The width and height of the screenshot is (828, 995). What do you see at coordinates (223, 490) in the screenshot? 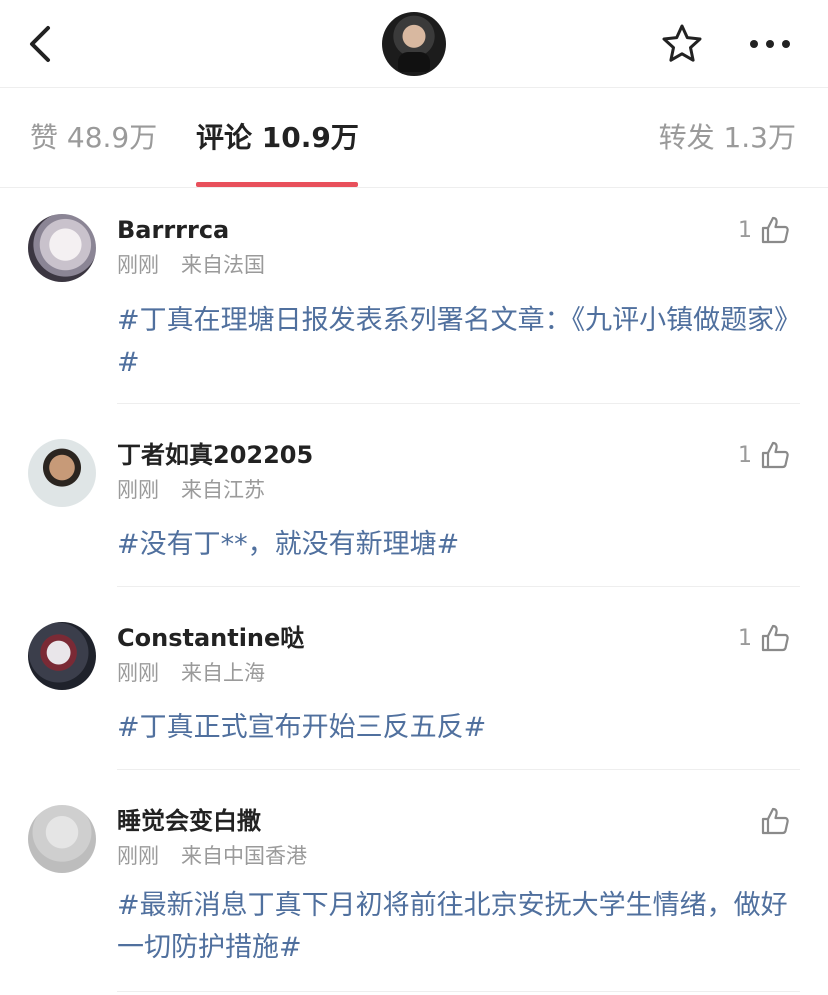
I see `comment-location: 来自江苏` at bounding box center [223, 490].